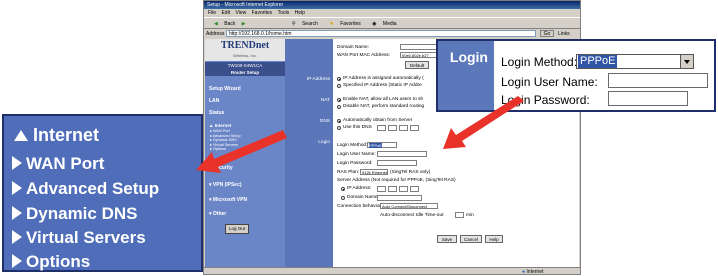 This screenshot has width=718, height=276. Describe the element at coordinates (216, 24) in the screenshot. I see `back-arrow-icon: ◀` at that location.